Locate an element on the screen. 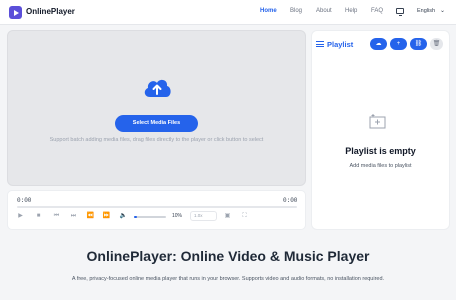 This screenshot has height=300, width=456. chevron-down-icon: ⌄ is located at coordinates (442, 10).